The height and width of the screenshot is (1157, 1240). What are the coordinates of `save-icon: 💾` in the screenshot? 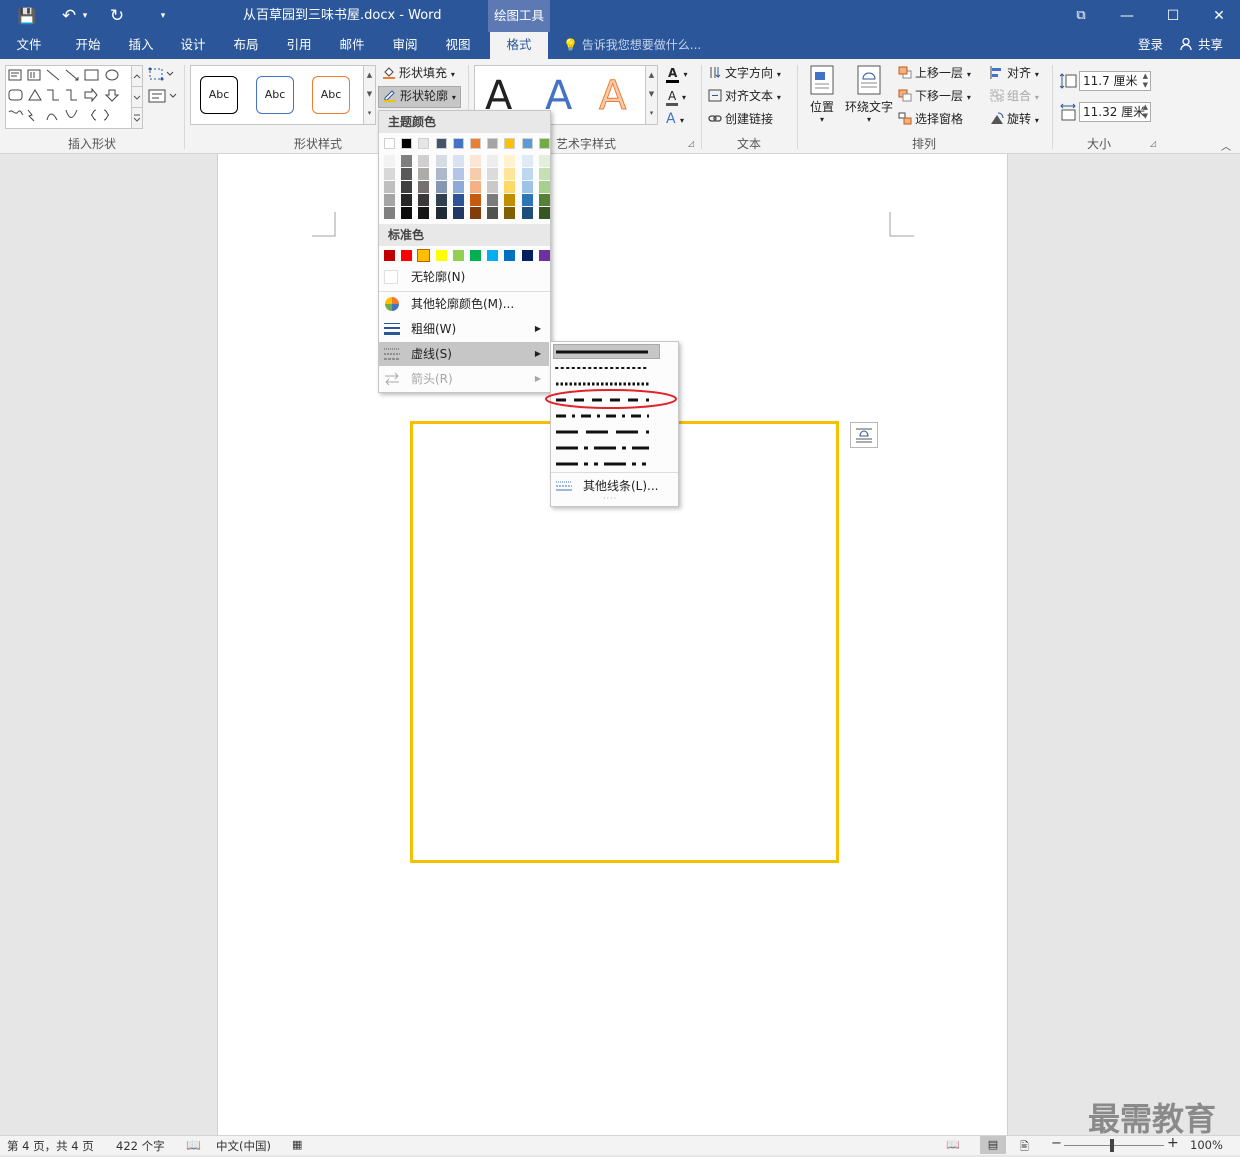 It's located at (27, 16).